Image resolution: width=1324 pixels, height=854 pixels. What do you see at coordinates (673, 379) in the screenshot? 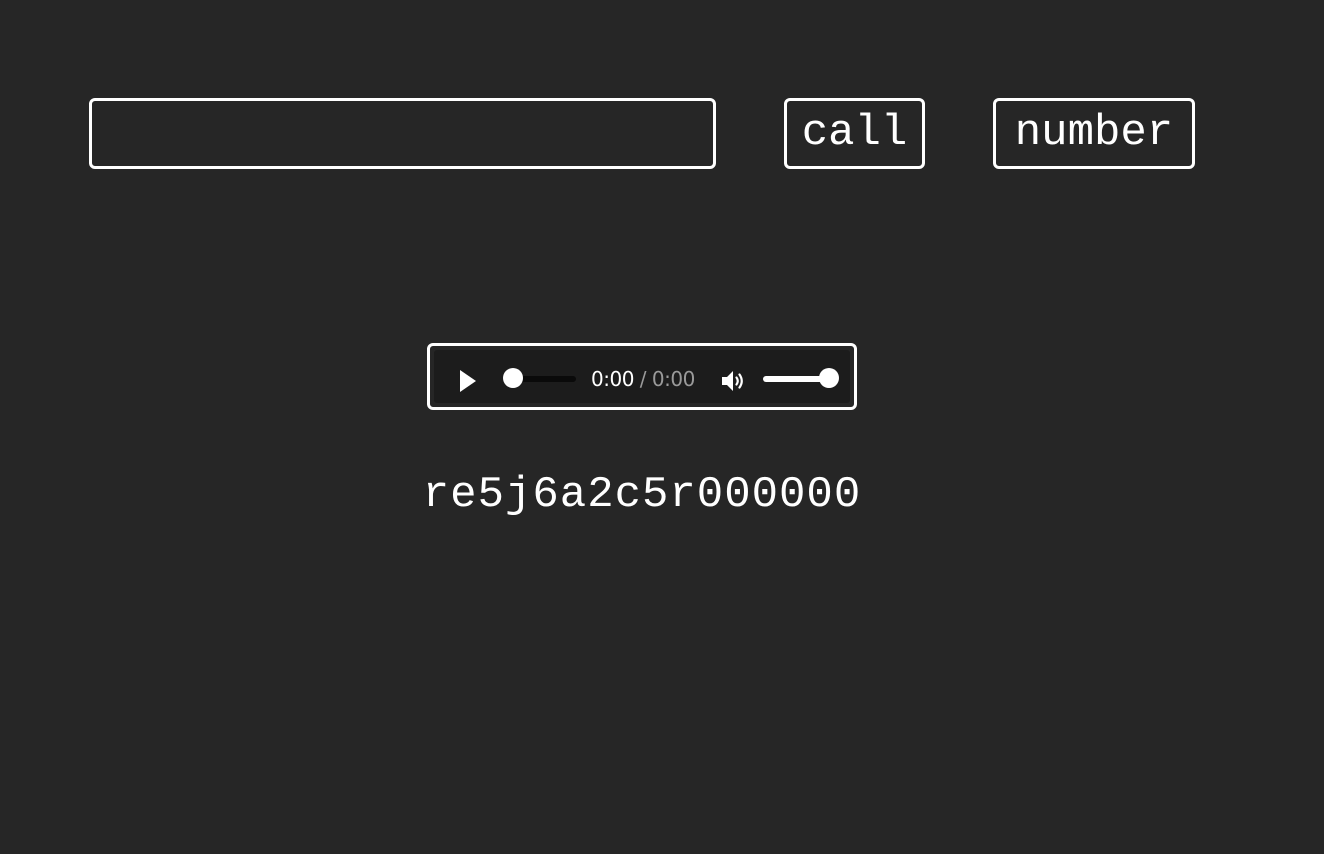
I see `total-time: 0:00` at bounding box center [673, 379].